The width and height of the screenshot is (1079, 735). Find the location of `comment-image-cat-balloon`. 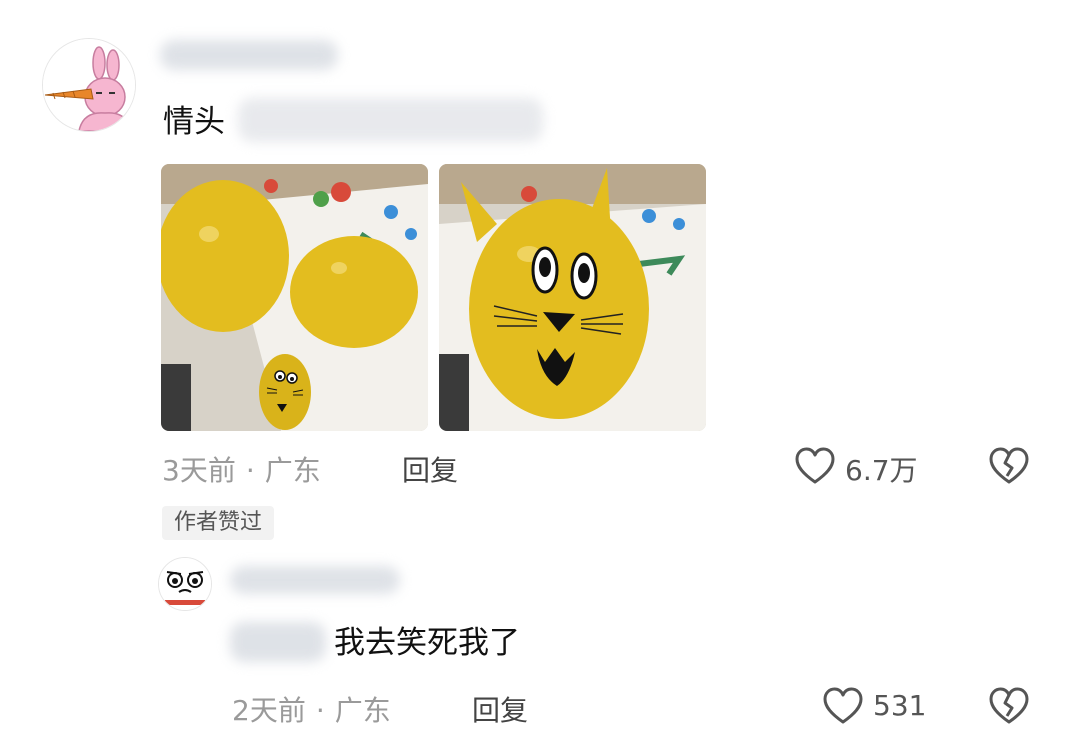

comment-image-cat-balloon is located at coordinates (572, 297).